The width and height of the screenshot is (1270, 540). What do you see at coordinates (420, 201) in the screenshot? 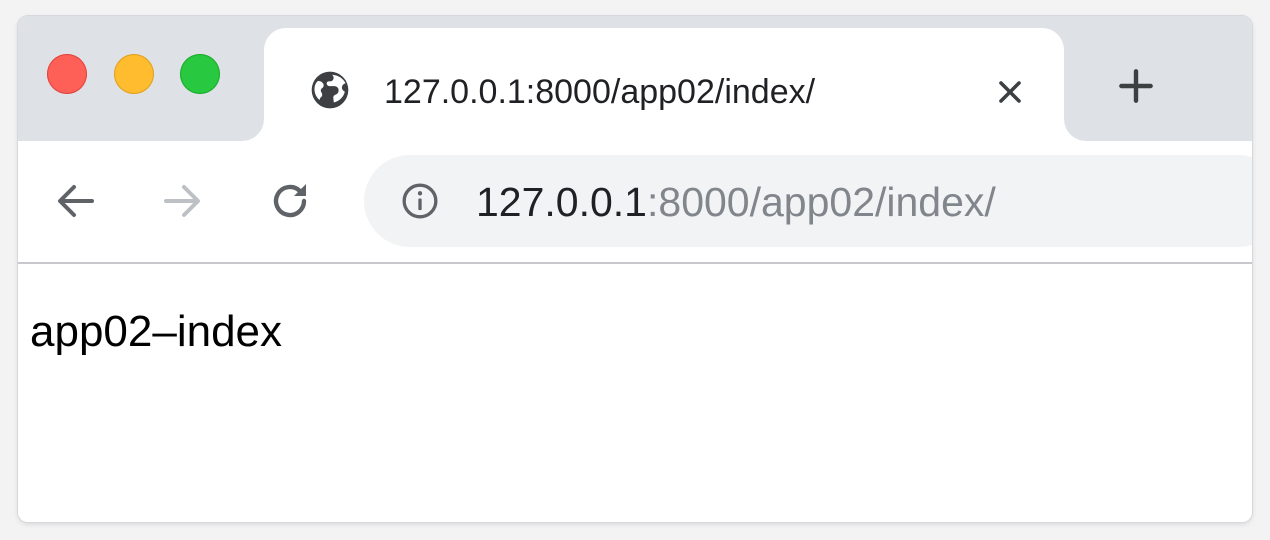
I see `info-icon` at bounding box center [420, 201].